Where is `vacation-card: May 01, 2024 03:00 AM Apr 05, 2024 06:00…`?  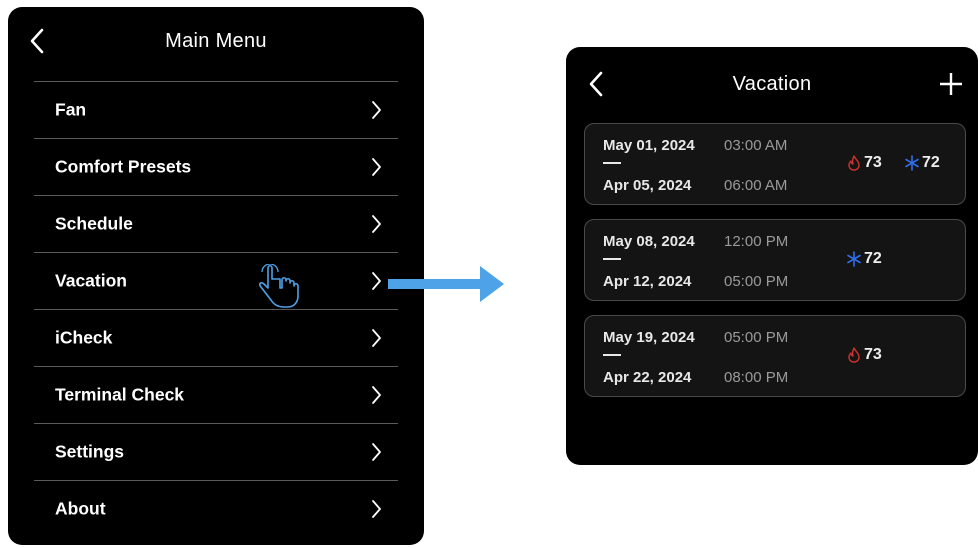 vacation-card: May 01, 2024 03:00 AM Apr 05, 2024 06:00… is located at coordinates (775, 164).